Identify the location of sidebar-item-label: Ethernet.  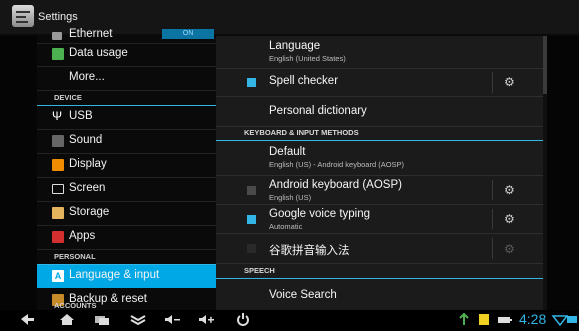
(91, 34).